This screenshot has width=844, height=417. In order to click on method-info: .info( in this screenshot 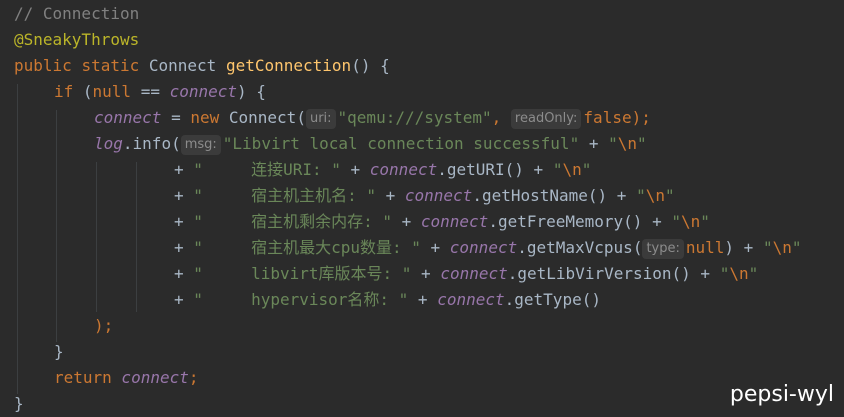, I will do `click(151, 143)`.